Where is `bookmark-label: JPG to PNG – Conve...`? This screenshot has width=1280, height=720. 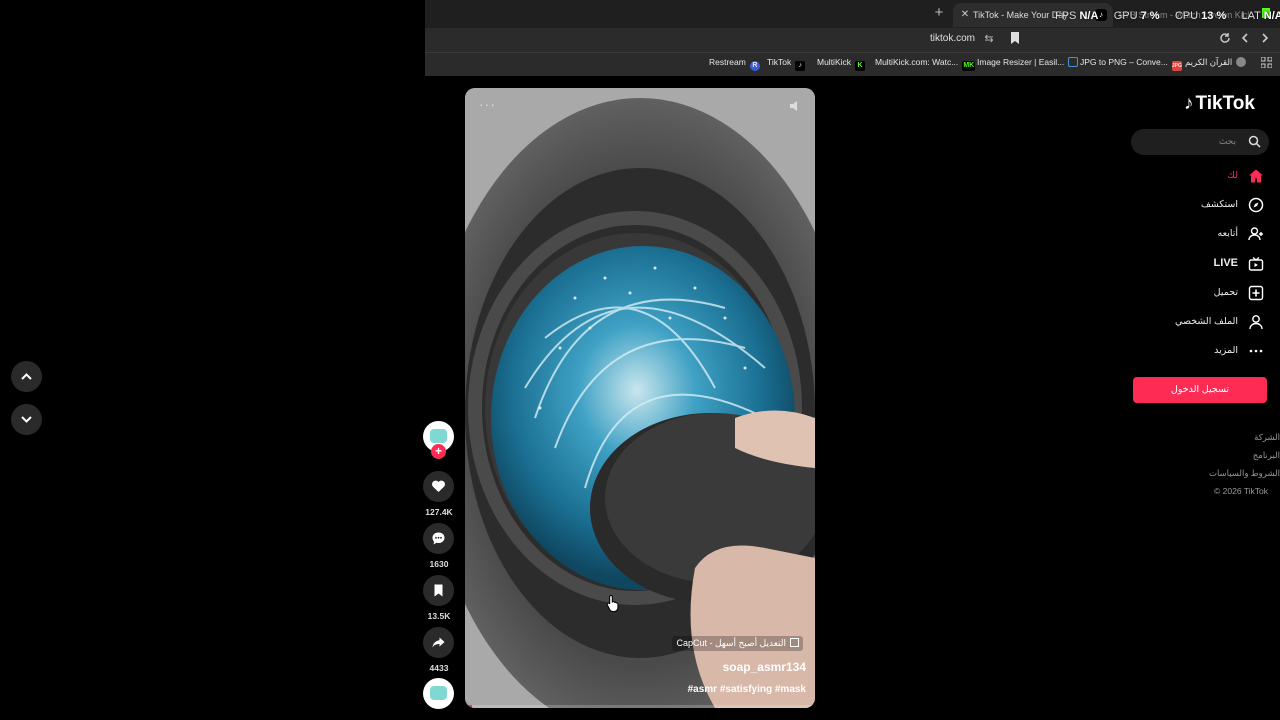 bookmark-label: JPG to PNG – Conve... is located at coordinates (1124, 62).